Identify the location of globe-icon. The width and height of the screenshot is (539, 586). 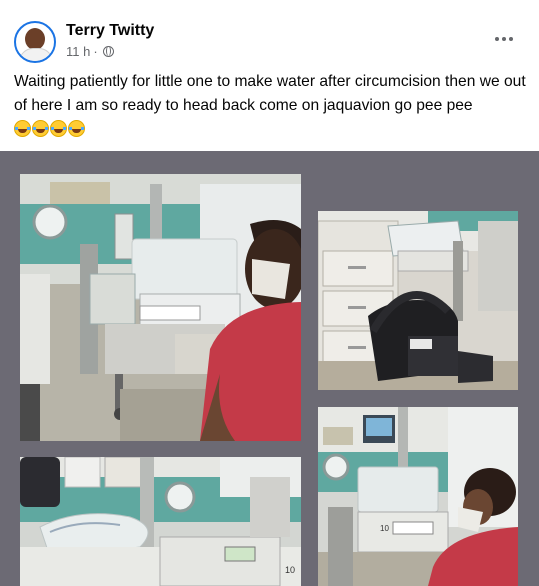
(108, 51).